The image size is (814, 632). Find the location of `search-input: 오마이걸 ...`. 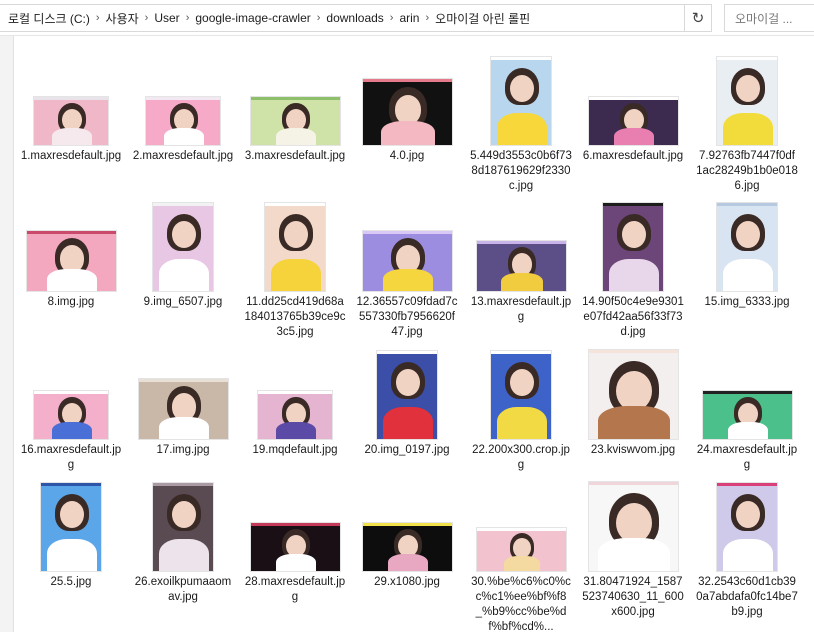

search-input: 오마이걸 ... is located at coordinates (769, 18).